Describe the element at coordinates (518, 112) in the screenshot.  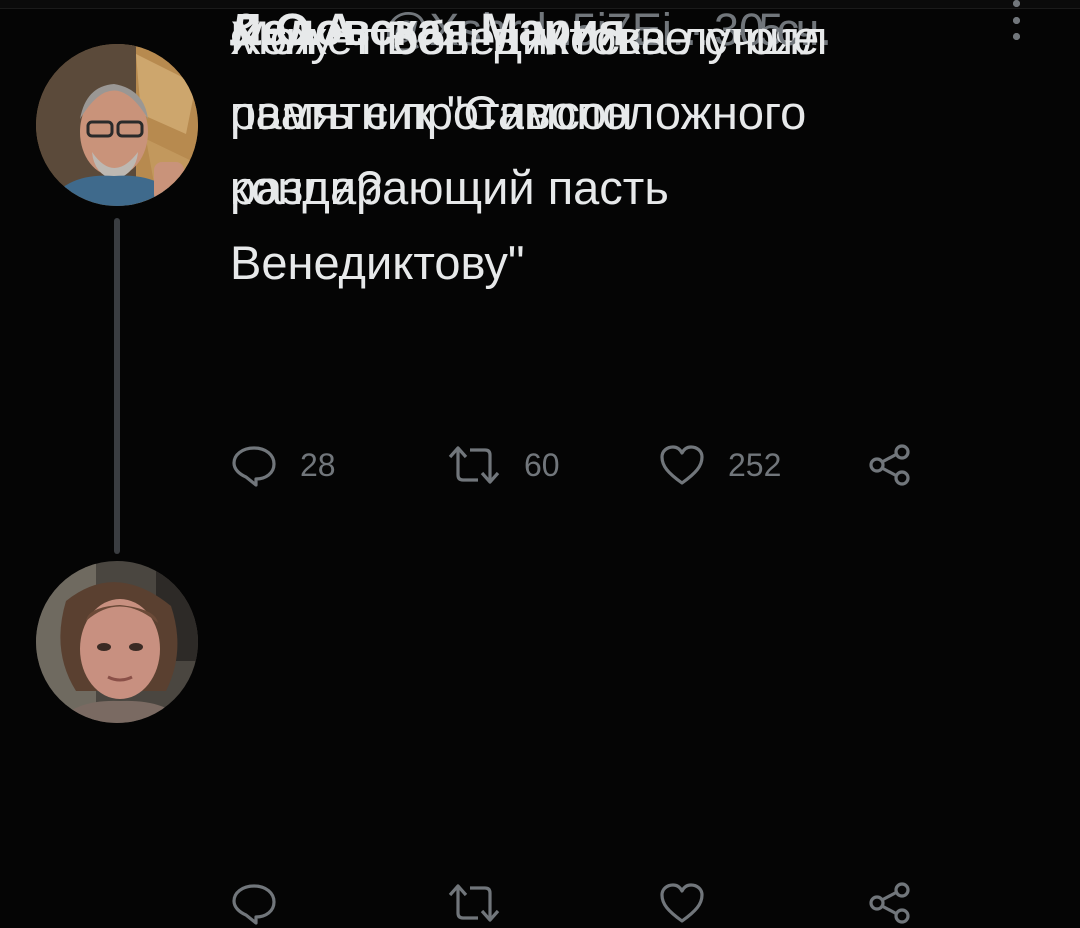
I see `tweet-text-line: рвать с противоположного` at that location.